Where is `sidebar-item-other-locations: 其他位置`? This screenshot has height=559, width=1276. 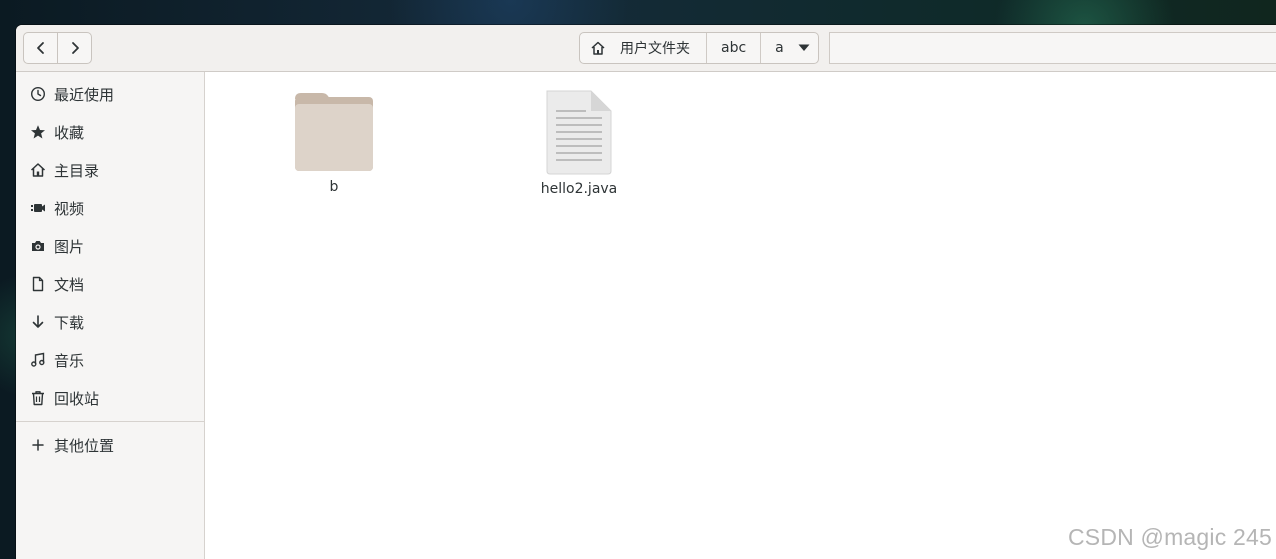 sidebar-item-other-locations: 其他位置 is located at coordinates (110, 445).